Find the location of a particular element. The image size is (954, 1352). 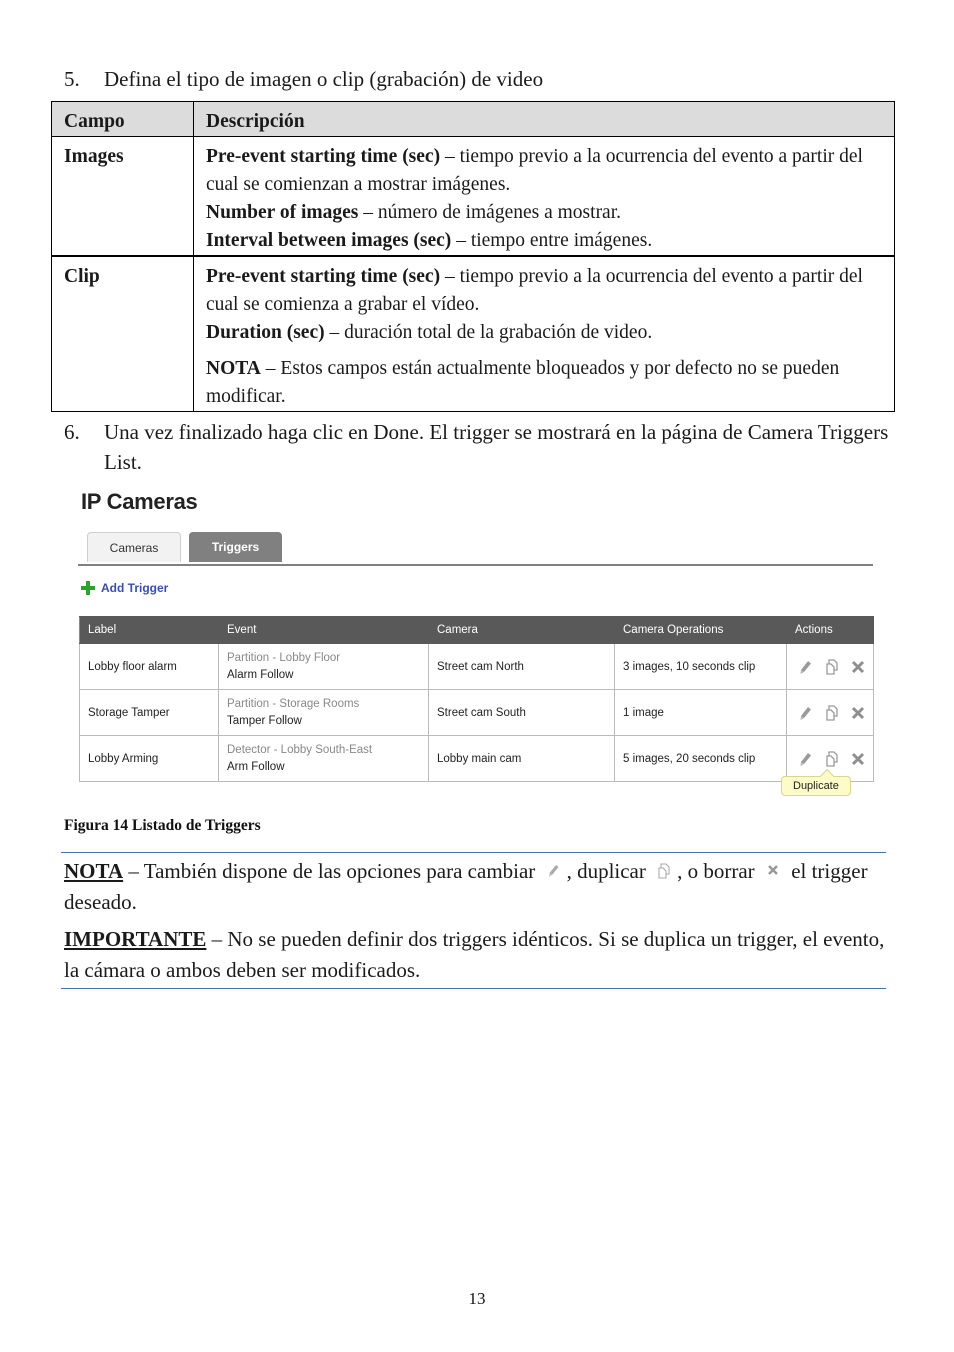

cell-label: Lobby Arming is located at coordinates (149, 758).